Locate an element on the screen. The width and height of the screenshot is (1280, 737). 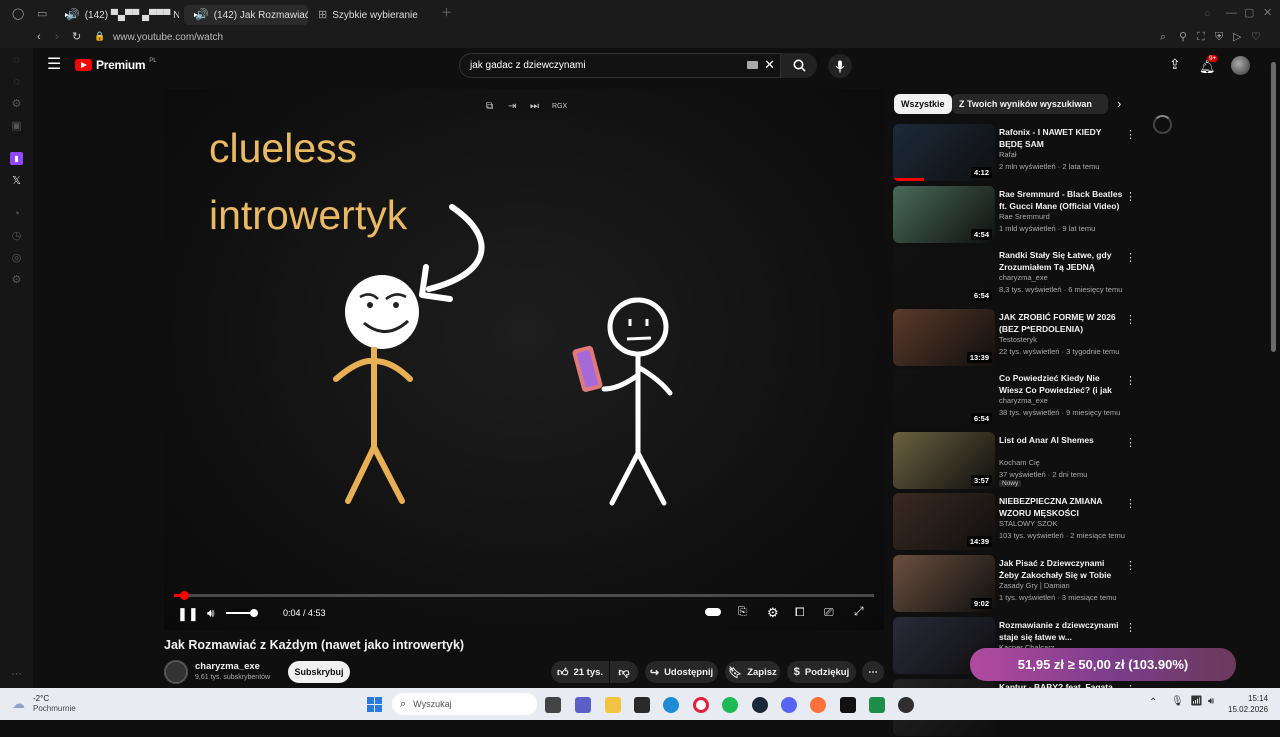
channel-name: charyzma_exe is located at coordinates (227, 666).